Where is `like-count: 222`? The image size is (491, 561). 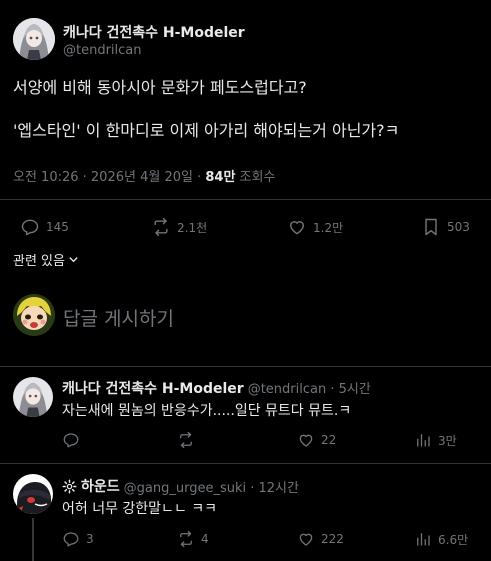
like-count: 222 is located at coordinates (332, 539).